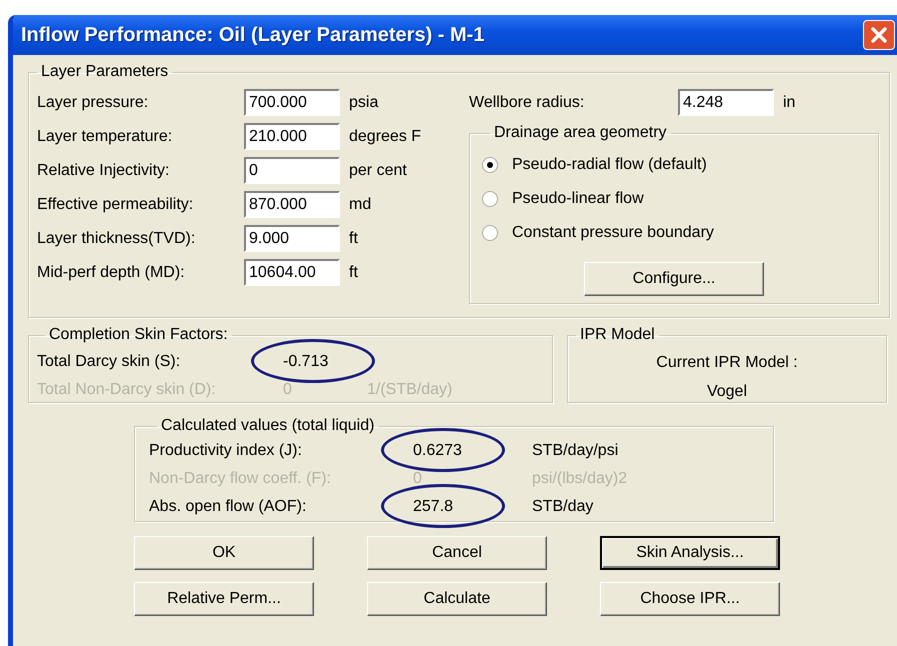 This screenshot has width=897, height=646. I want to click on unit-label: psia, so click(363, 103).